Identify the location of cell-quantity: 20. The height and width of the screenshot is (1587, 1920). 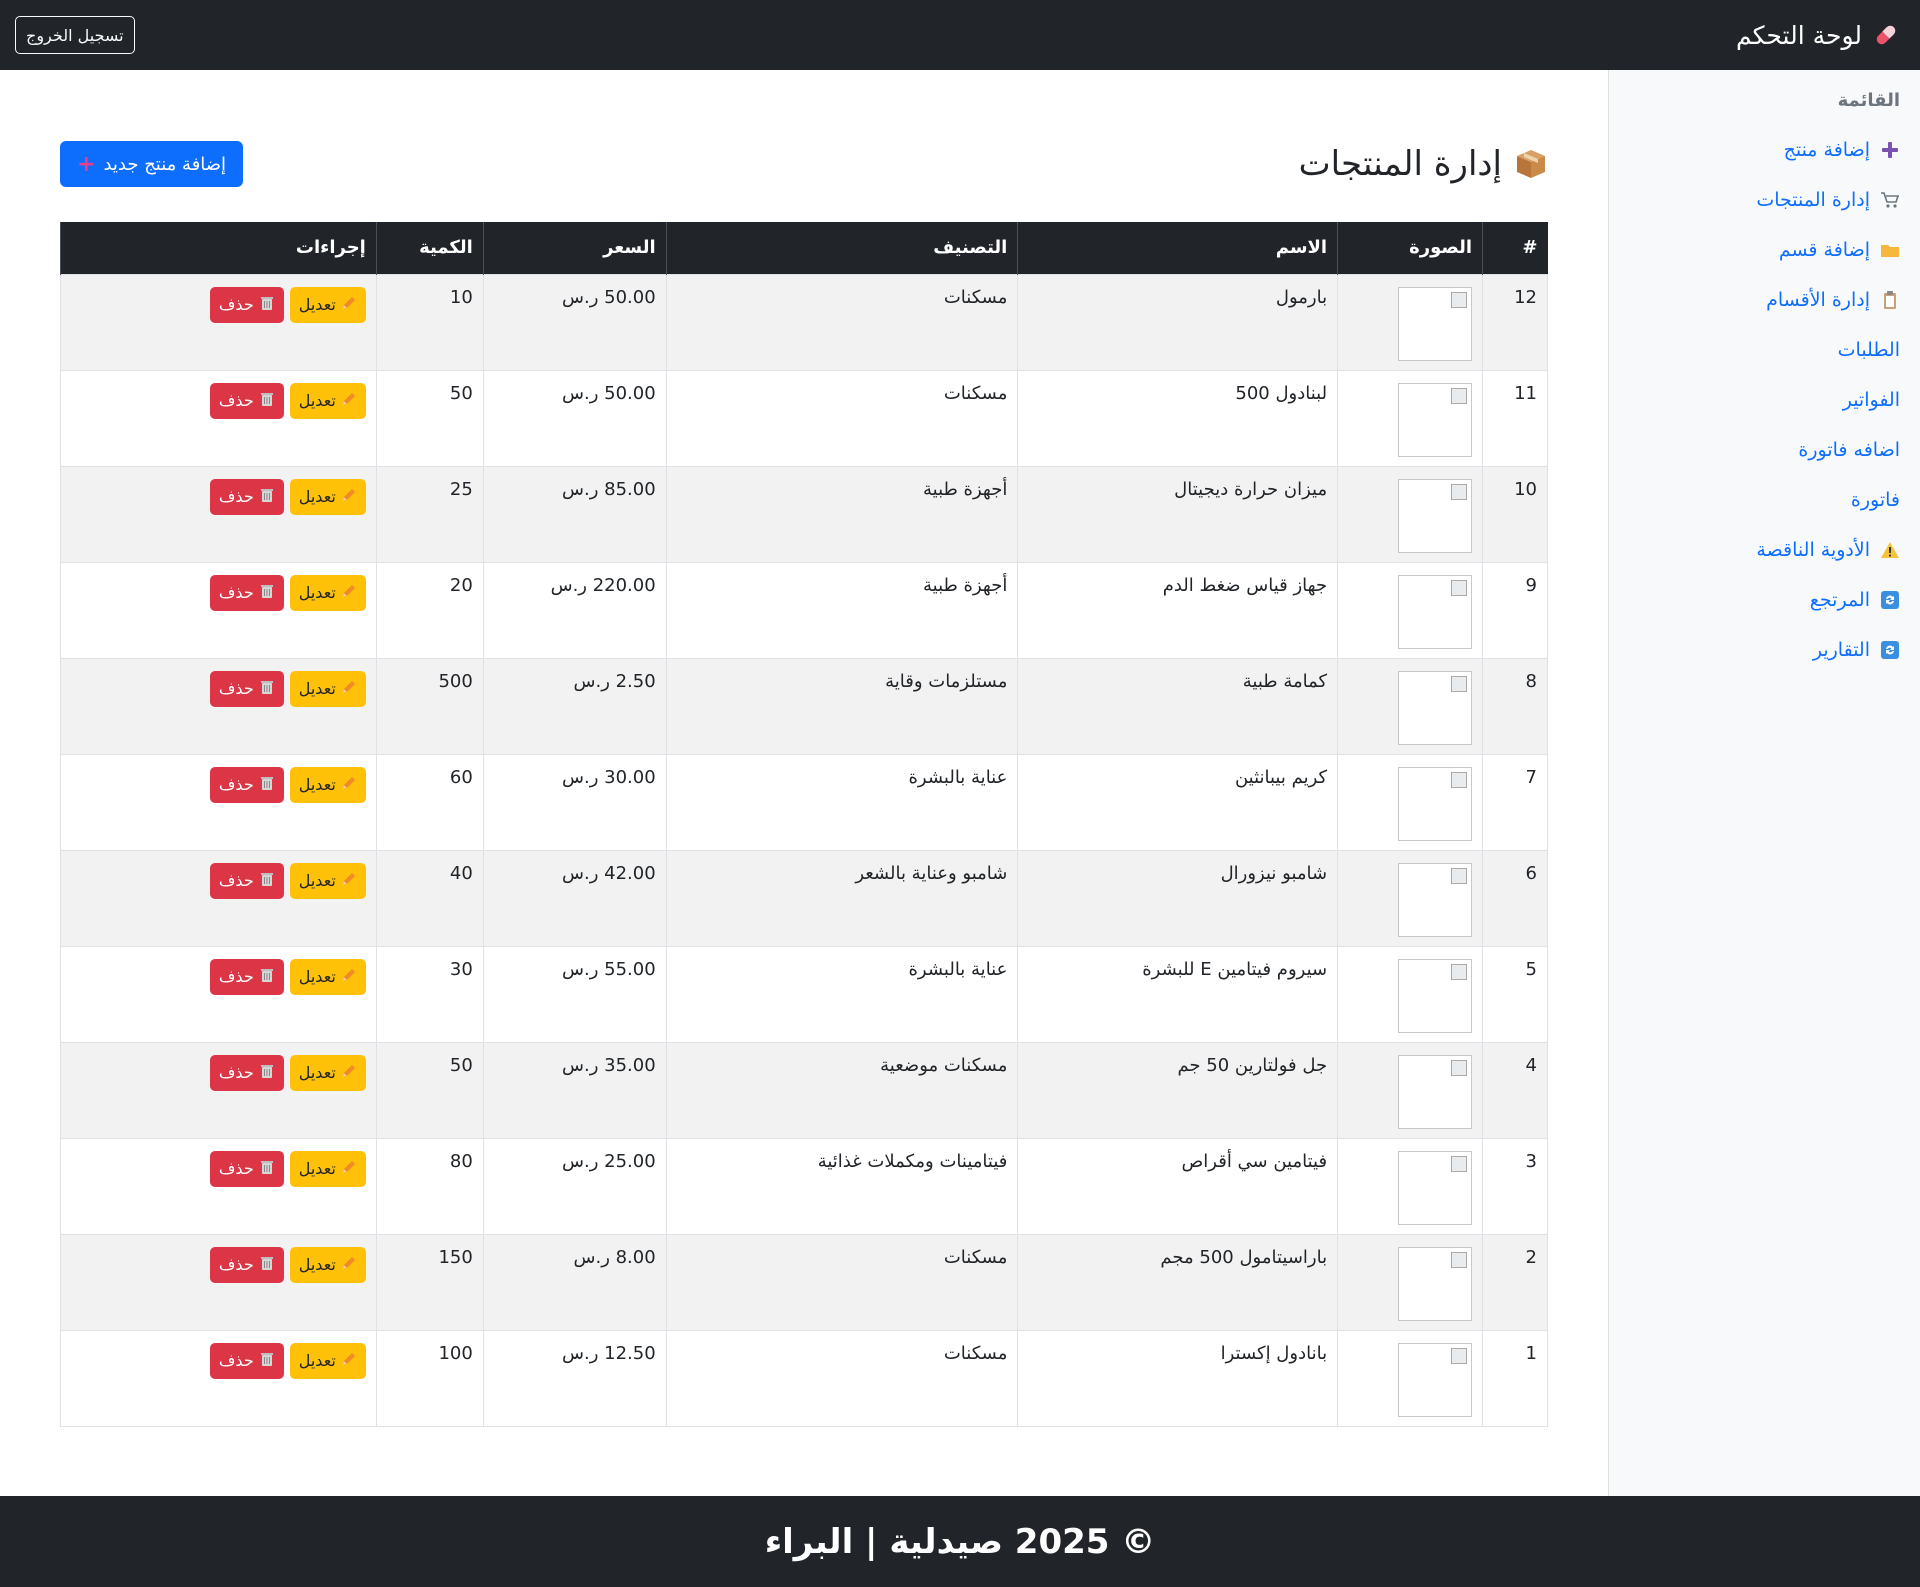
(429, 610).